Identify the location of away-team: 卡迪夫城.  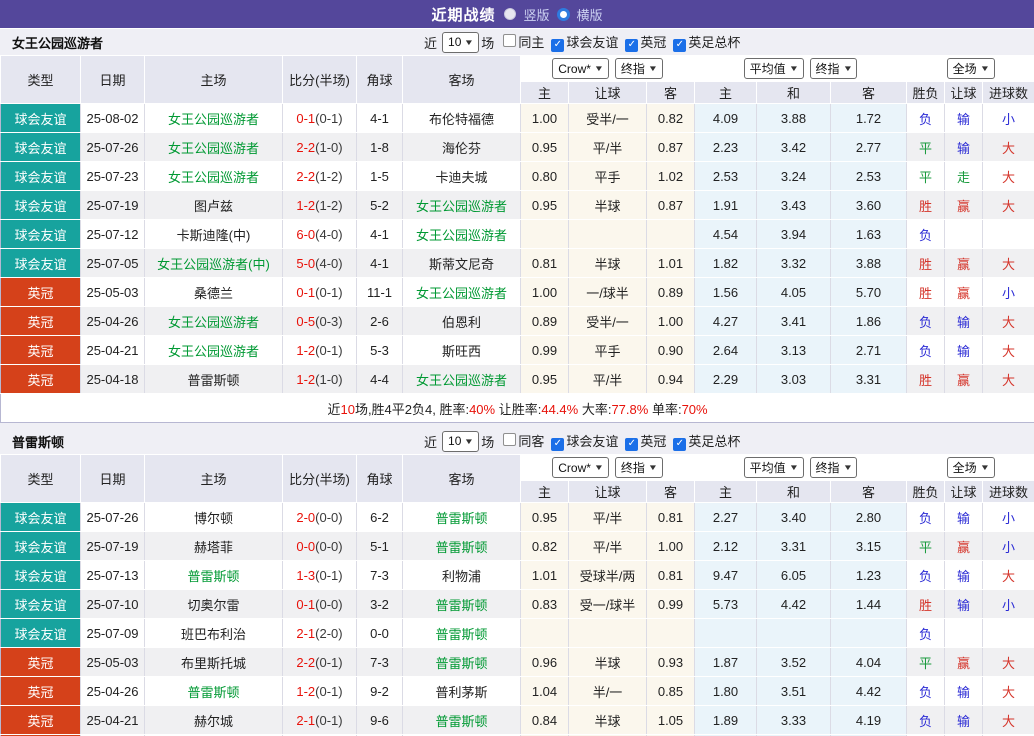
(461, 176).